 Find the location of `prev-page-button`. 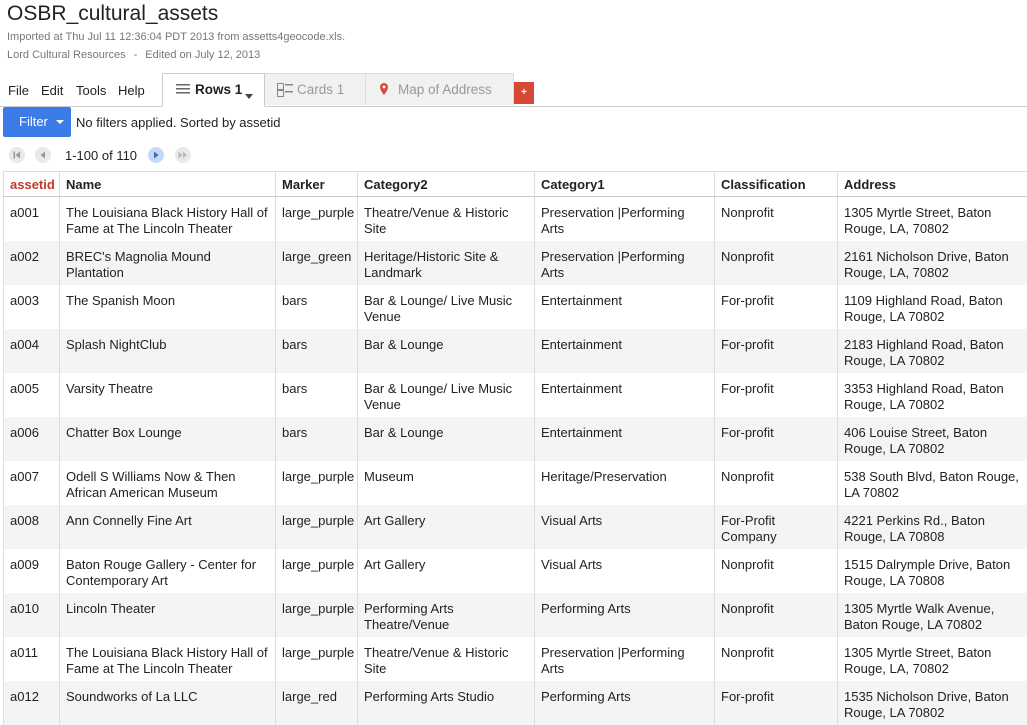

prev-page-button is located at coordinates (43, 155).